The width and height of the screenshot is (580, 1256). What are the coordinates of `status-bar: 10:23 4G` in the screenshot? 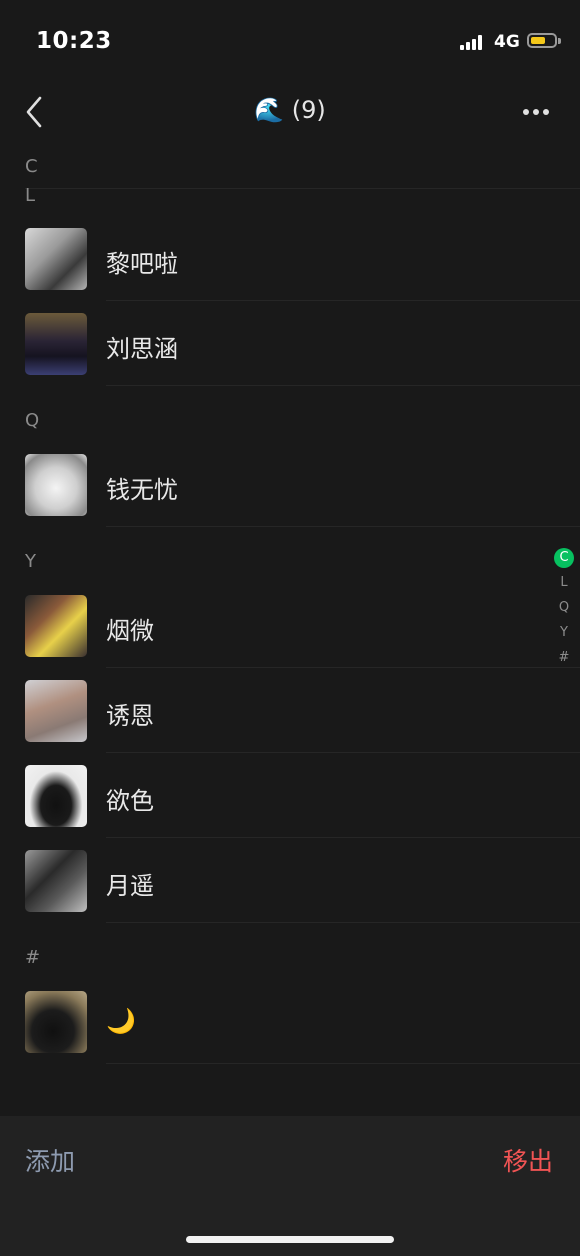 It's located at (290, 40).